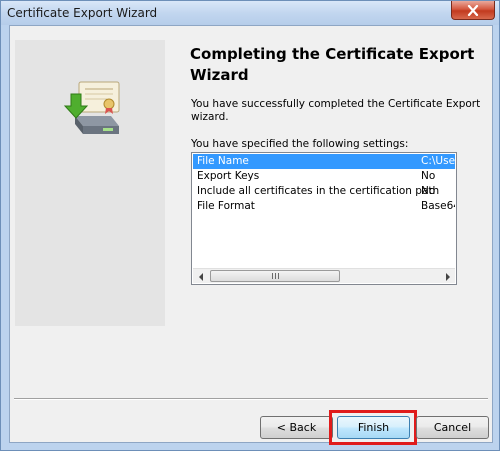 This screenshot has height=451, width=500. What do you see at coordinates (438, 206) in the screenshot?
I see `setting-value: Base64` at bounding box center [438, 206].